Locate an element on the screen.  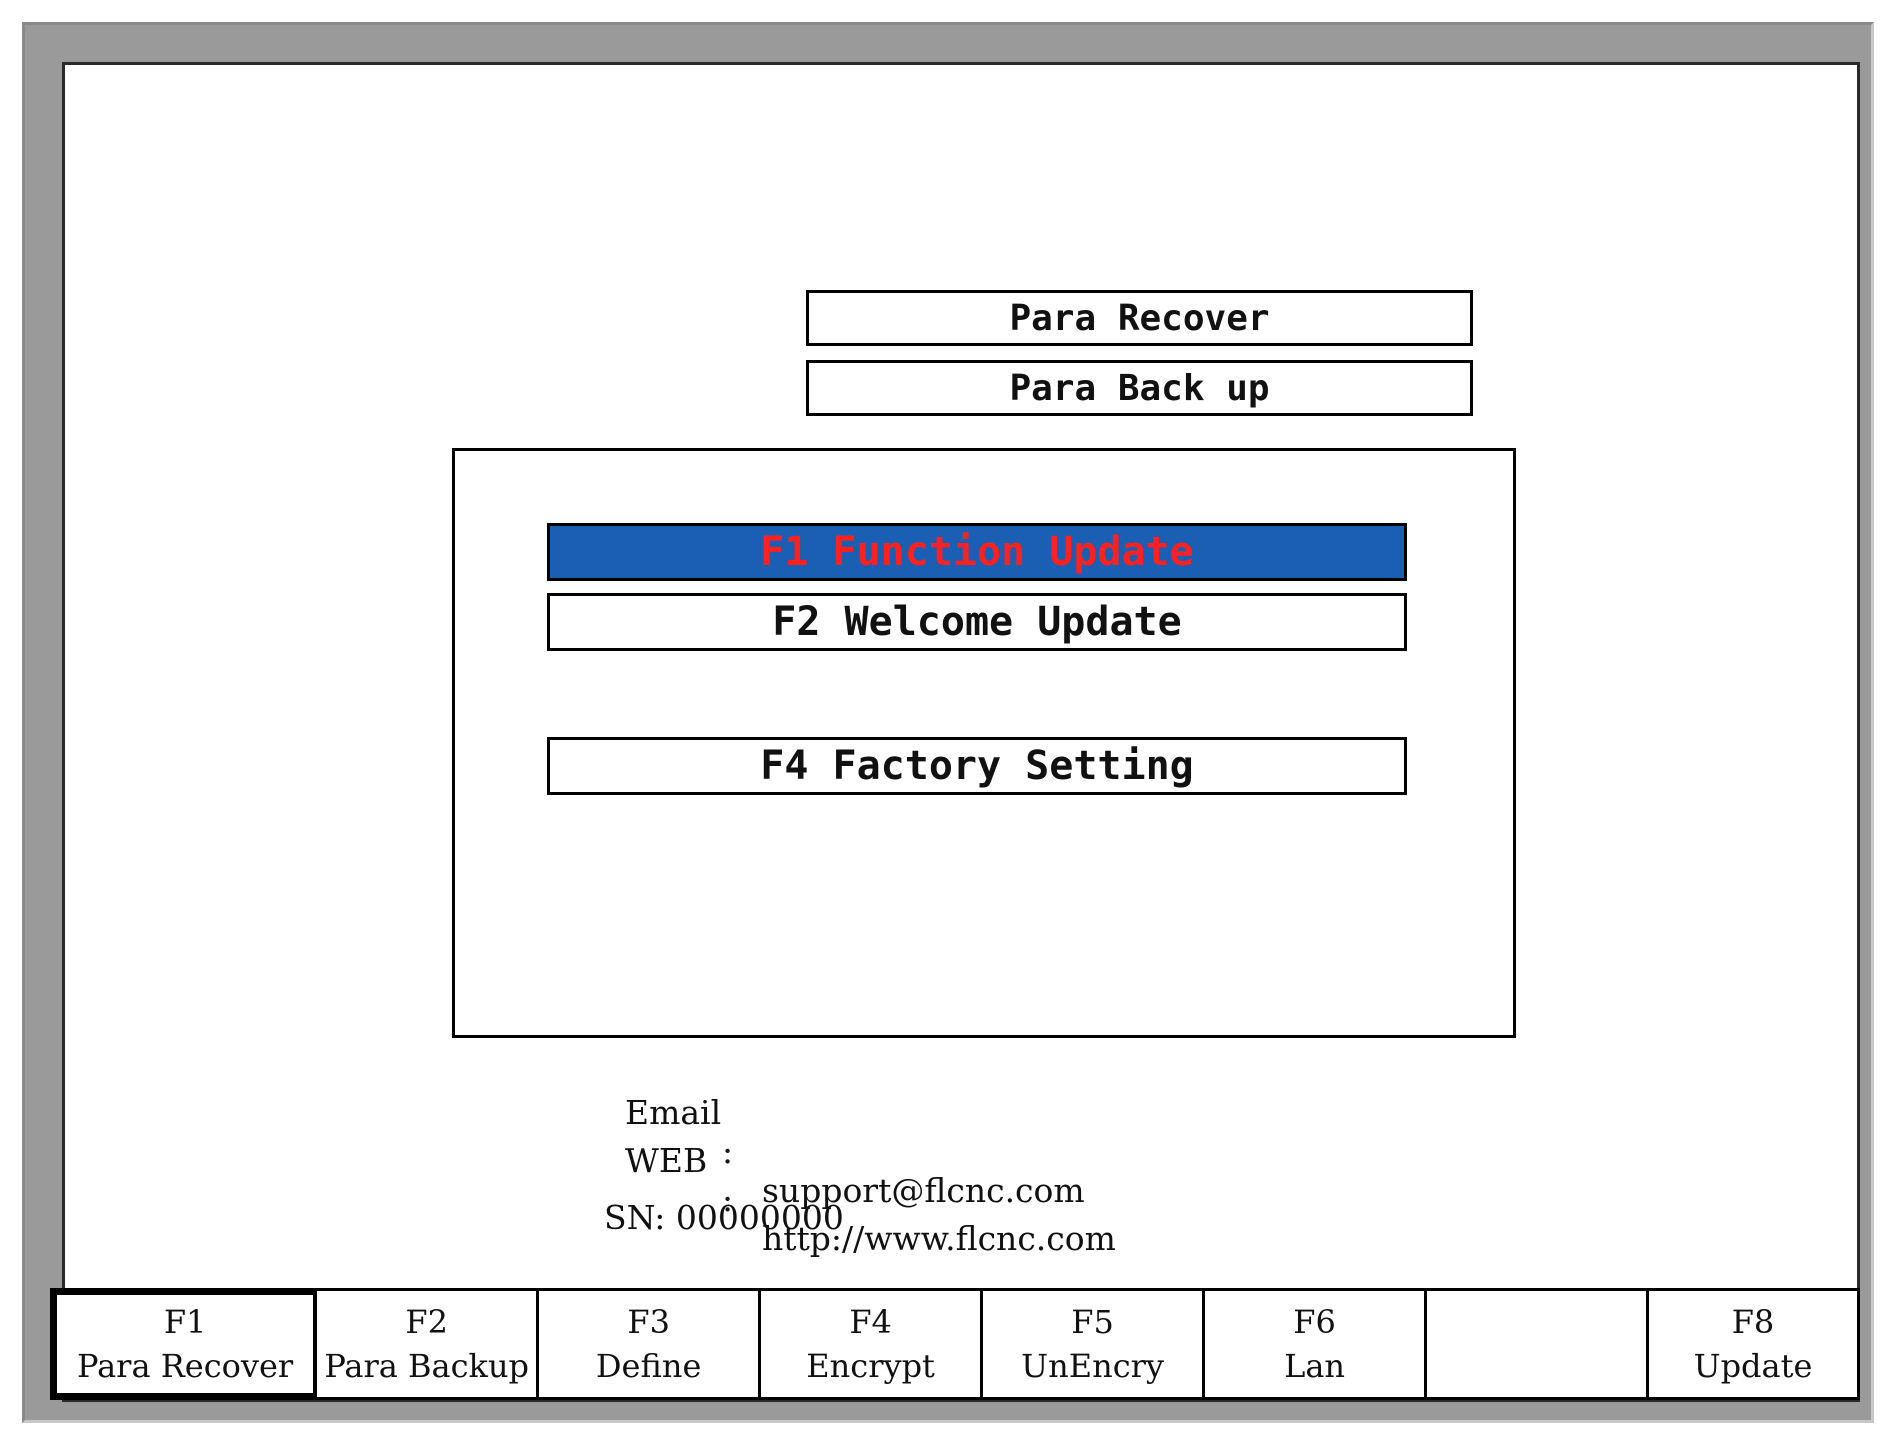
factory-setting-option: F4 Factory Setting is located at coordinates (977, 766).